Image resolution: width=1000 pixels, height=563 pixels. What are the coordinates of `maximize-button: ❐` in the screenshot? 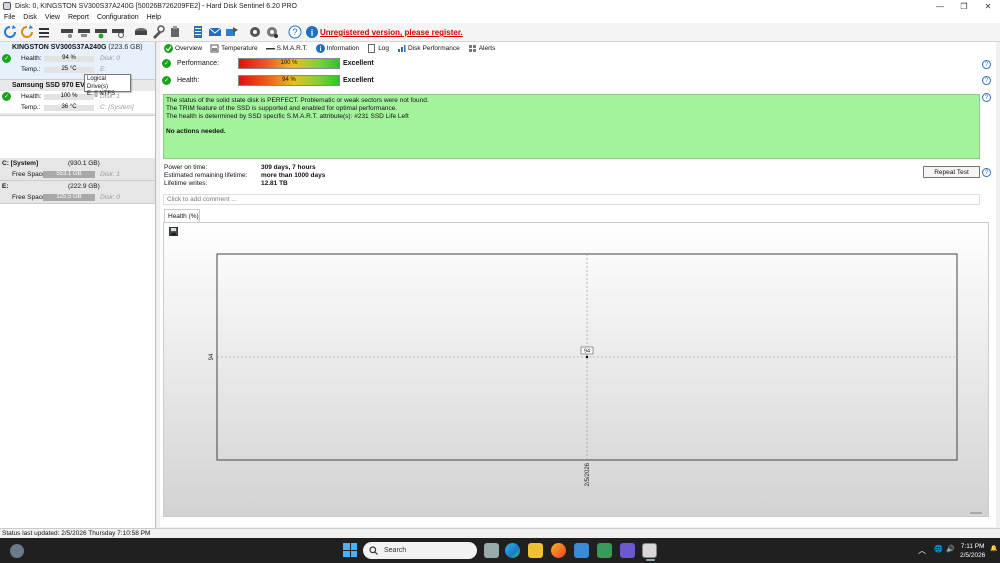 It's located at (964, 6).